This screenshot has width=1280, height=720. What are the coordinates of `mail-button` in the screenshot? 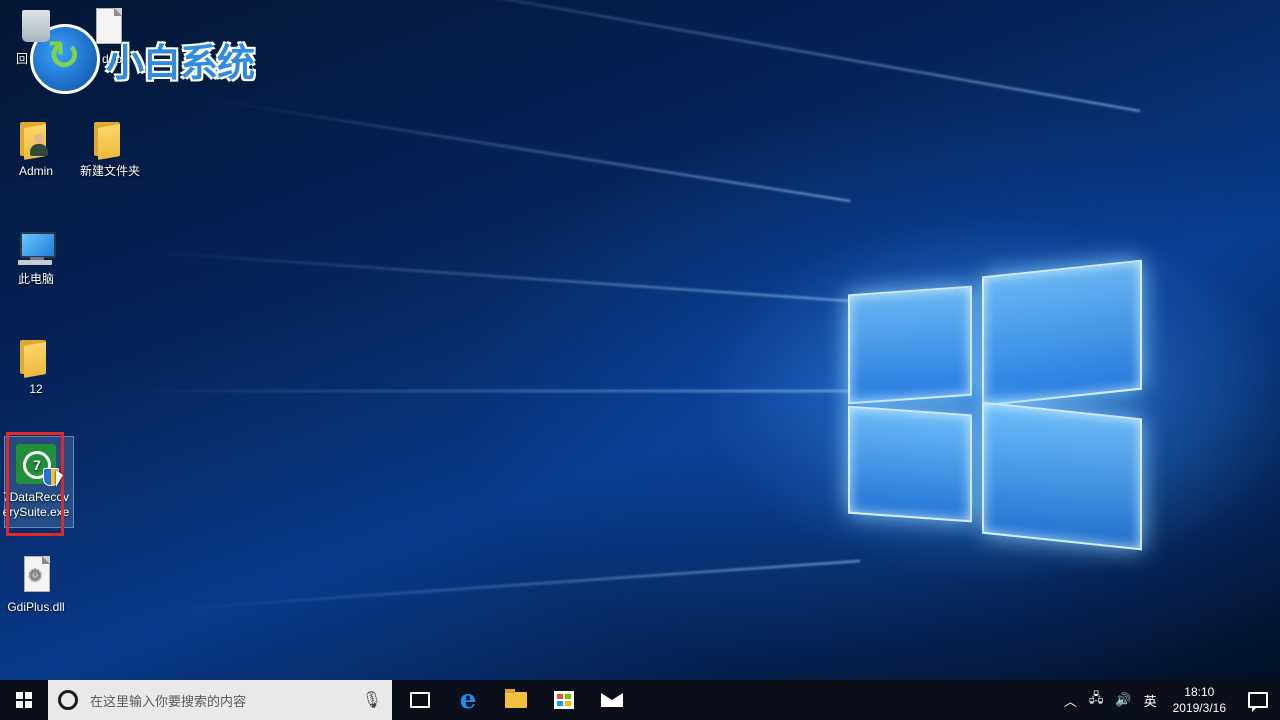 It's located at (612, 700).